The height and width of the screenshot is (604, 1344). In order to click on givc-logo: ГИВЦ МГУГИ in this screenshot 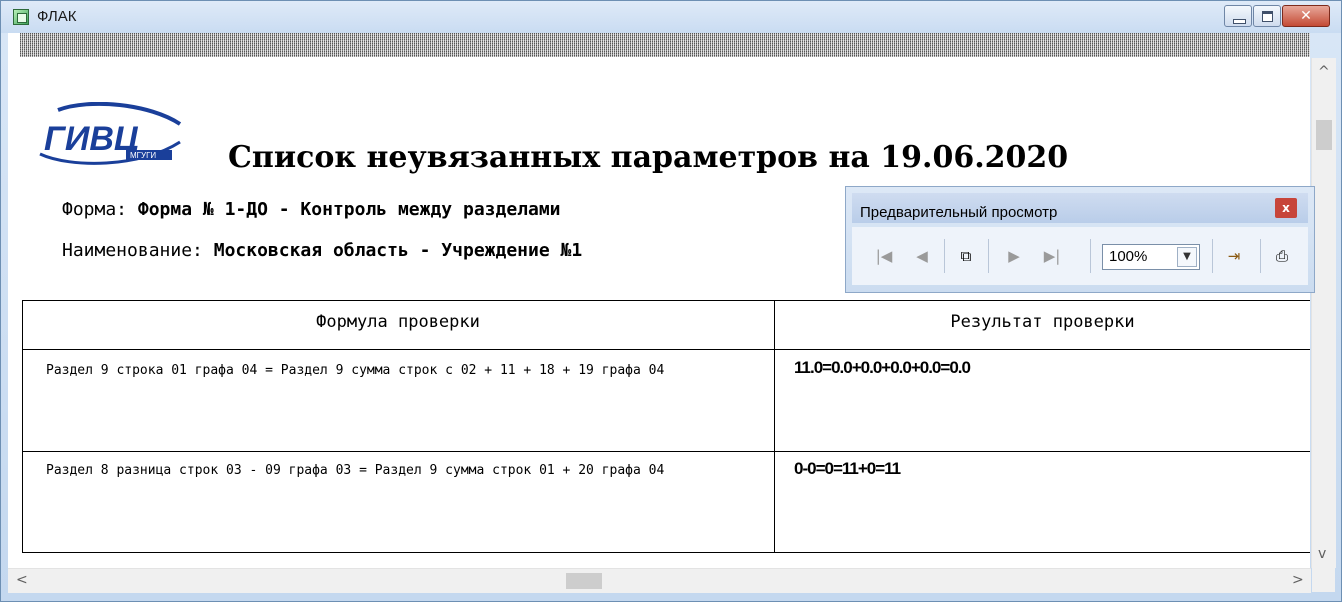, I will do `click(110, 133)`.